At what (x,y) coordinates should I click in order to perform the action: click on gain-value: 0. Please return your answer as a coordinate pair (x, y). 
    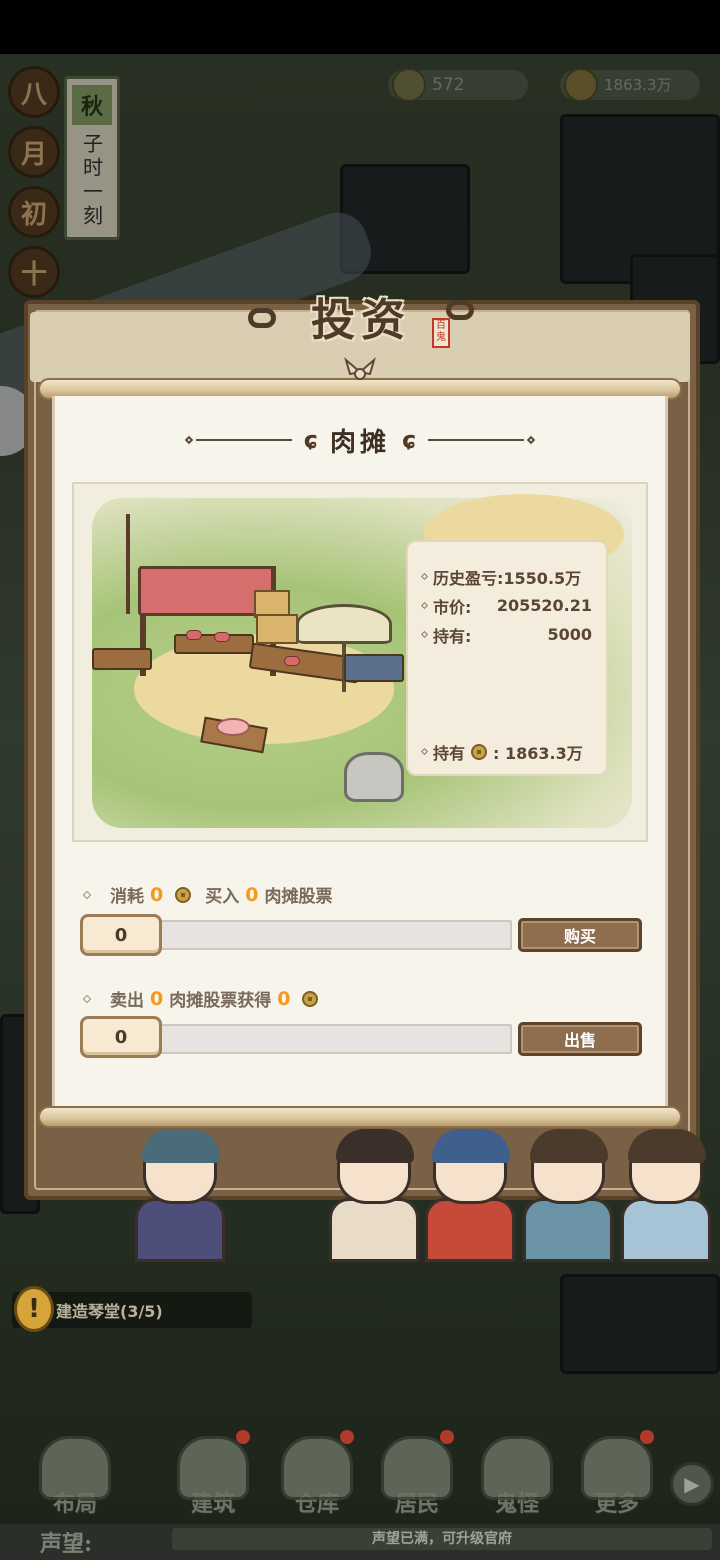
    Looking at the image, I should click on (284, 998).